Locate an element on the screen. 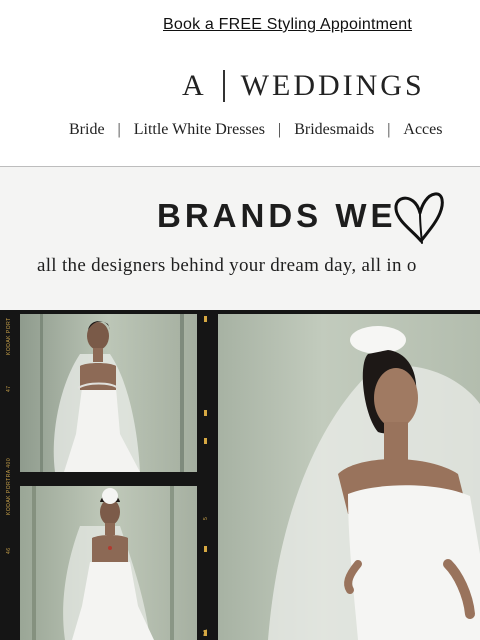  promo-bar: Book a FREE Styling Appointment is located at coordinates (240, 26).